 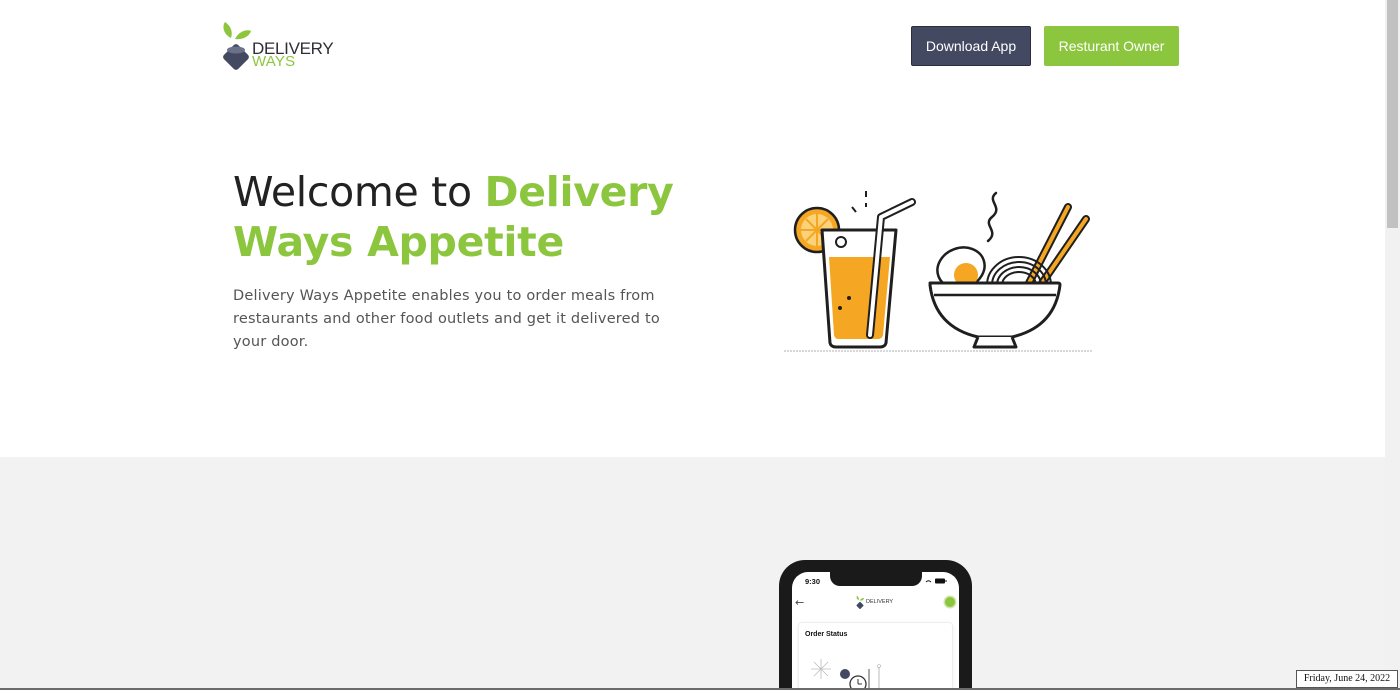 What do you see at coordinates (826, 634) in the screenshot?
I see `order-status-title: Order Status` at bounding box center [826, 634].